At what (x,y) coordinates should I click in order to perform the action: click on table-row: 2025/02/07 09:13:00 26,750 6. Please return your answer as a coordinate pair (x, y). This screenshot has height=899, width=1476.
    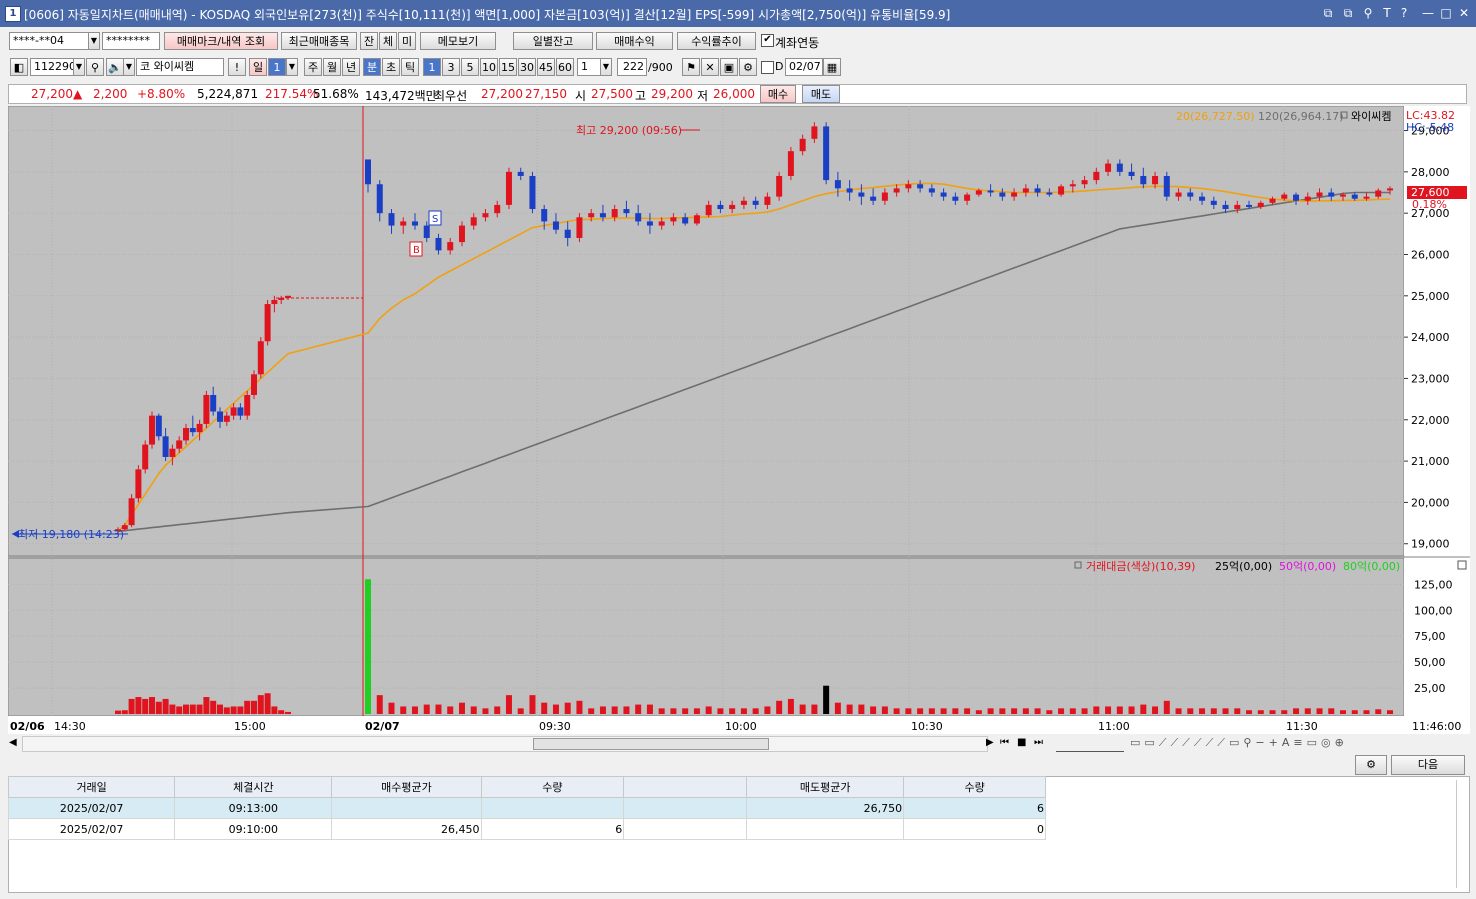
    Looking at the image, I should click on (526, 808).